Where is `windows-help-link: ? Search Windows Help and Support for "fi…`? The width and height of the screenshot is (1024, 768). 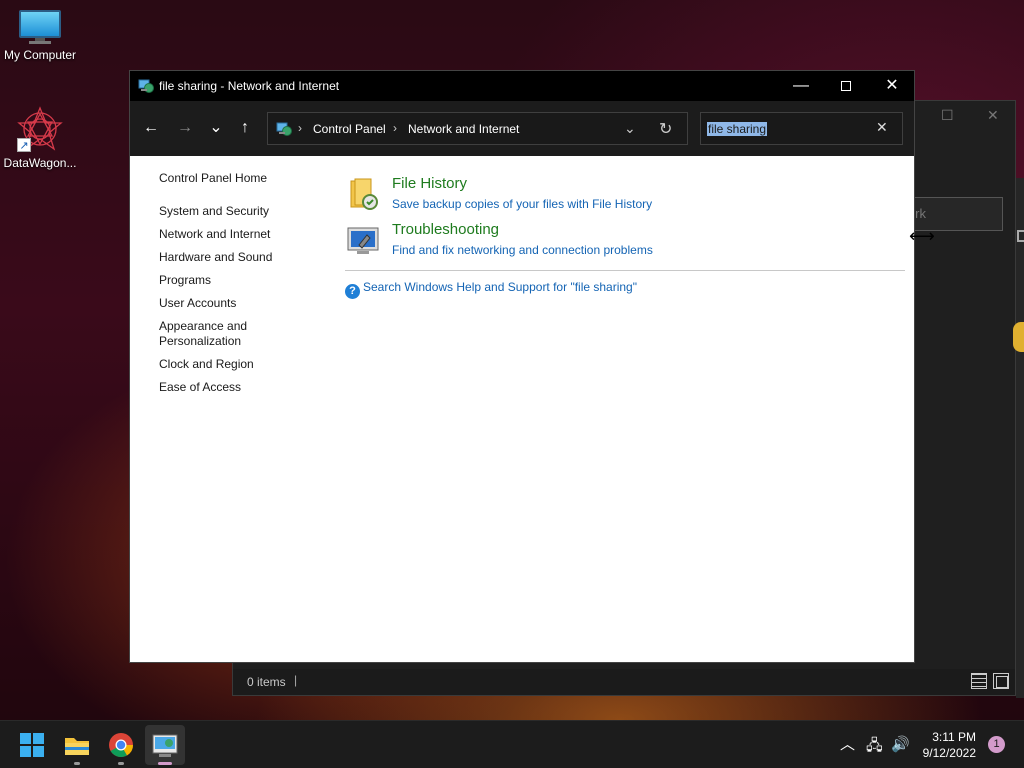
windows-help-link: ? Search Windows Help and Support for "fi… is located at coordinates (491, 289).